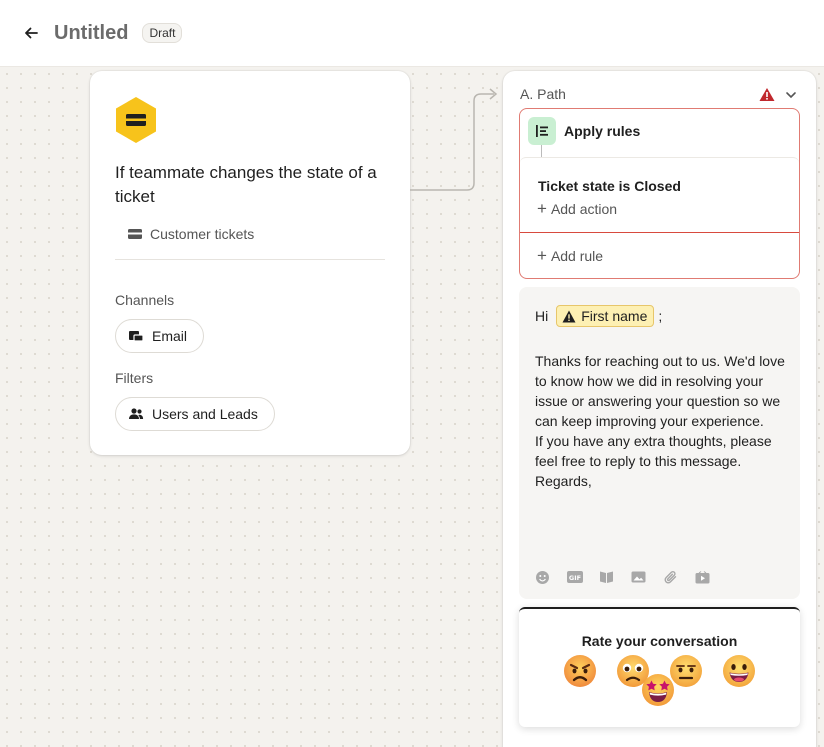 The height and width of the screenshot is (747, 824). I want to click on path-label: A. Path, so click(543, 94).